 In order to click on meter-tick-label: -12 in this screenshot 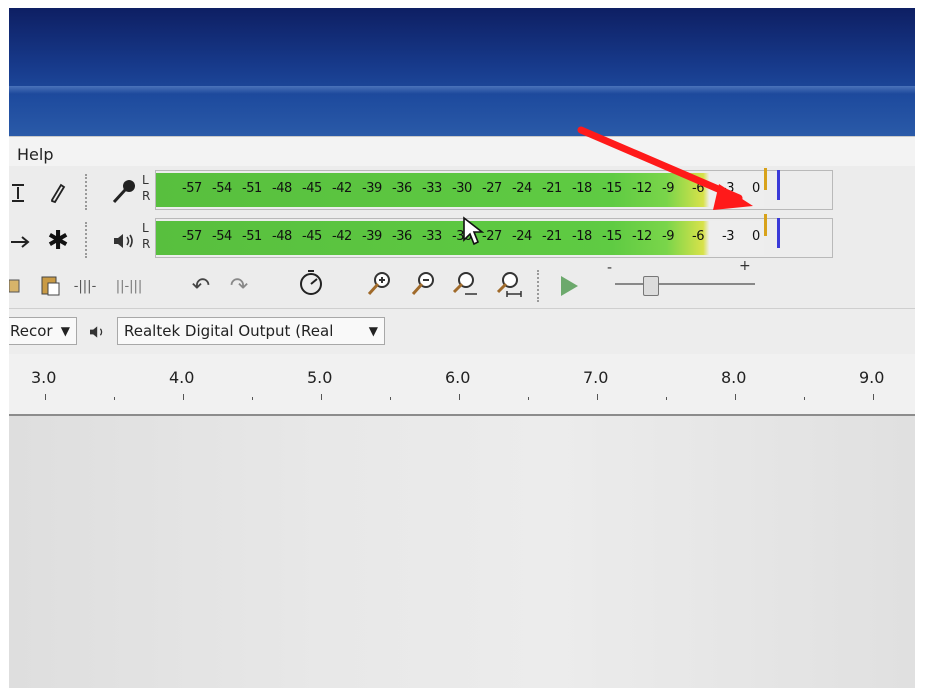, I will do `click(642, 236)`.